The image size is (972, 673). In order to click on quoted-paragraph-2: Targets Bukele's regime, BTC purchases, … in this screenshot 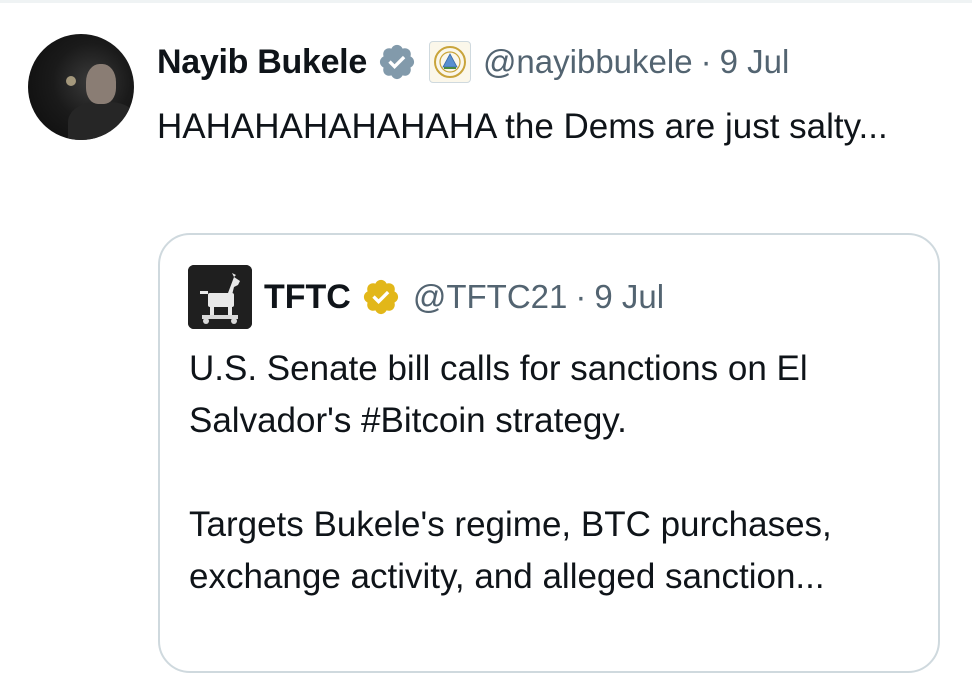, I will do `click(510, 550)`.